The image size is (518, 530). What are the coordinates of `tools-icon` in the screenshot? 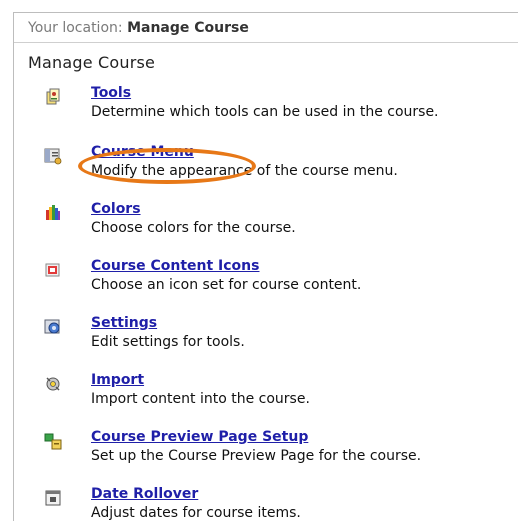 It's located at (53, 96).